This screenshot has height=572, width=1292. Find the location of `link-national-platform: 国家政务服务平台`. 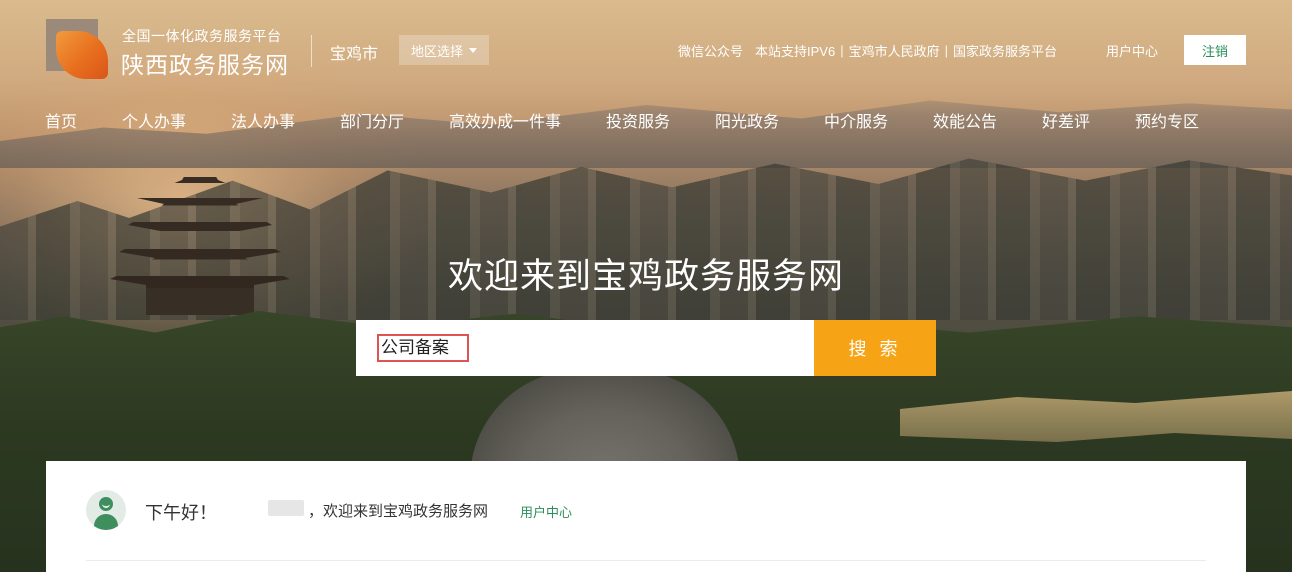

link-national-platform: 国家政务服务平台 is located at coordinates (1005, 50).